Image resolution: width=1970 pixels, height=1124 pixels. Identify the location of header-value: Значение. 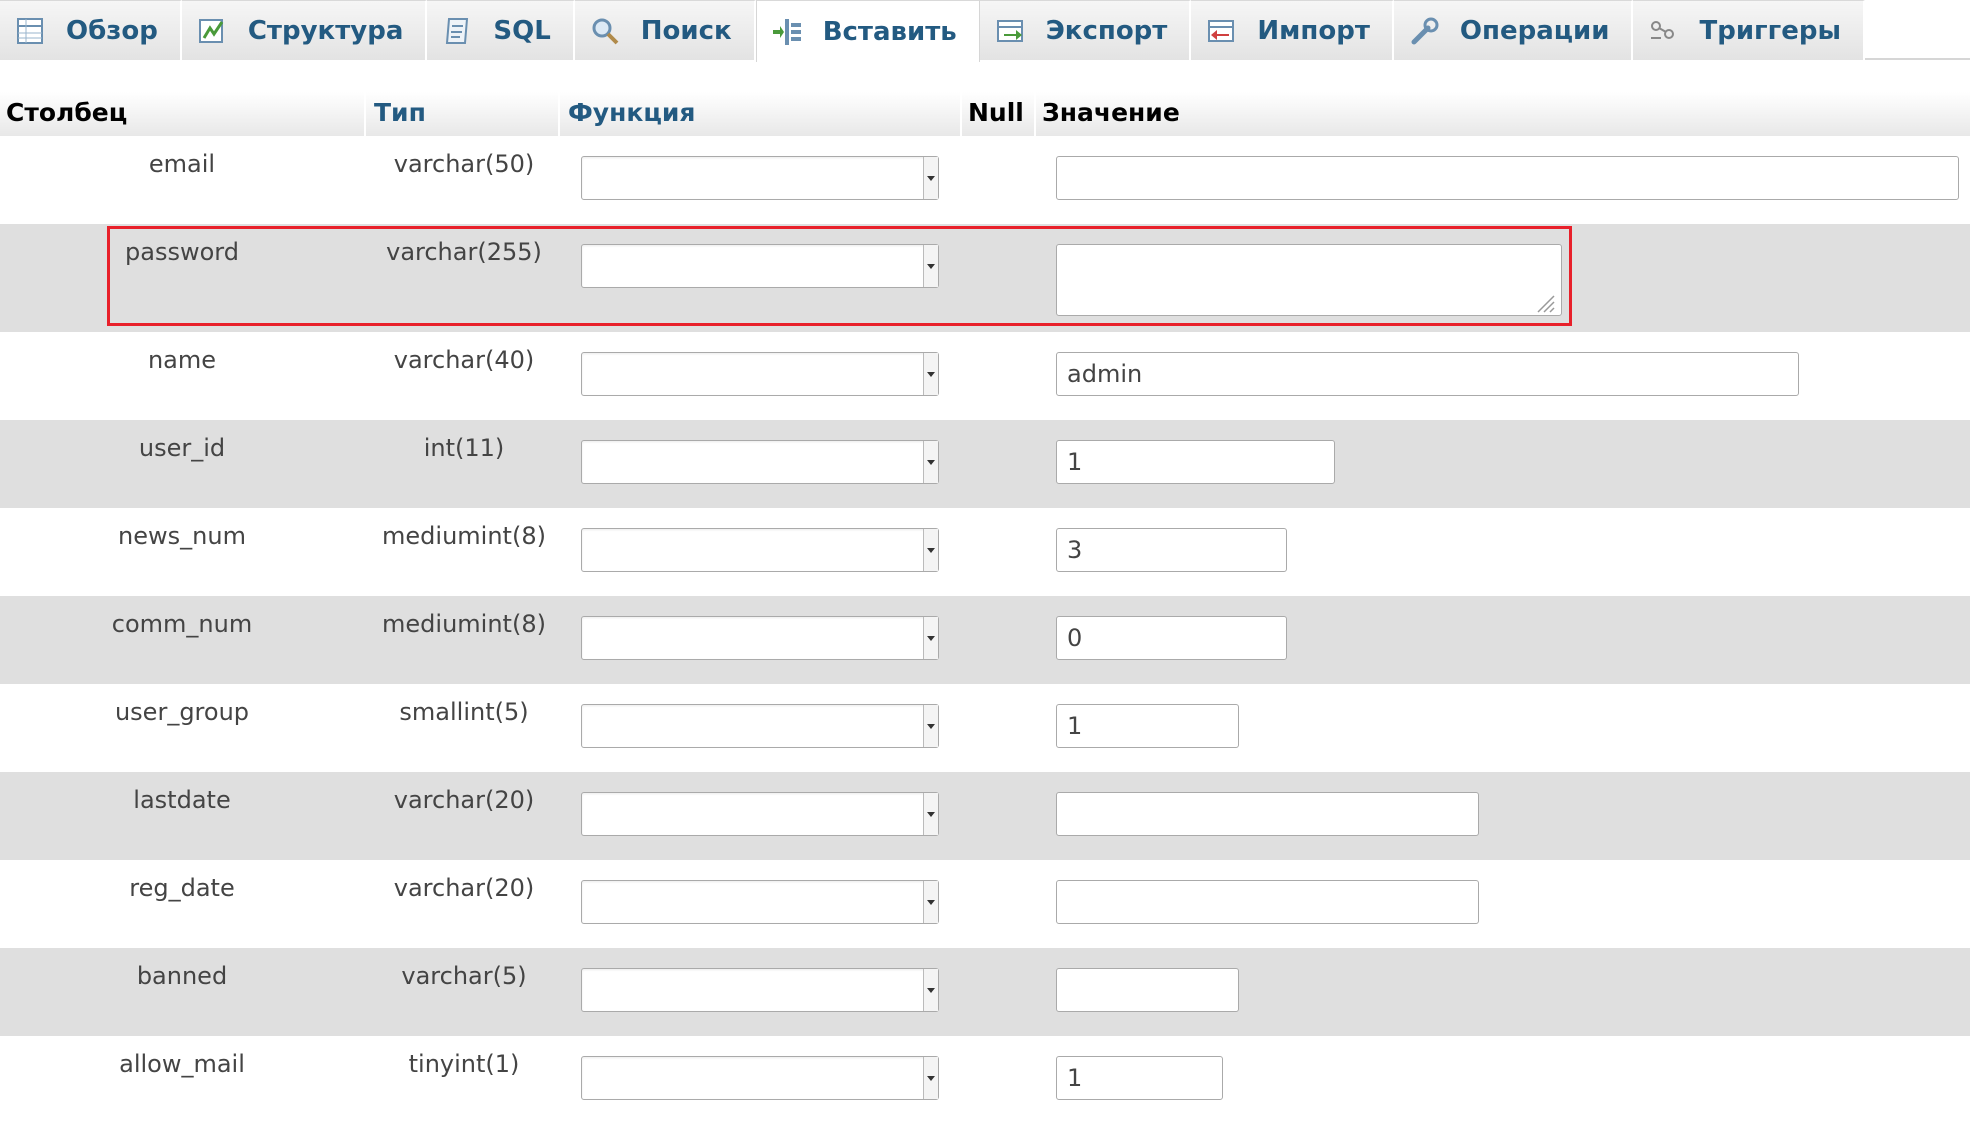
(1111, 112).